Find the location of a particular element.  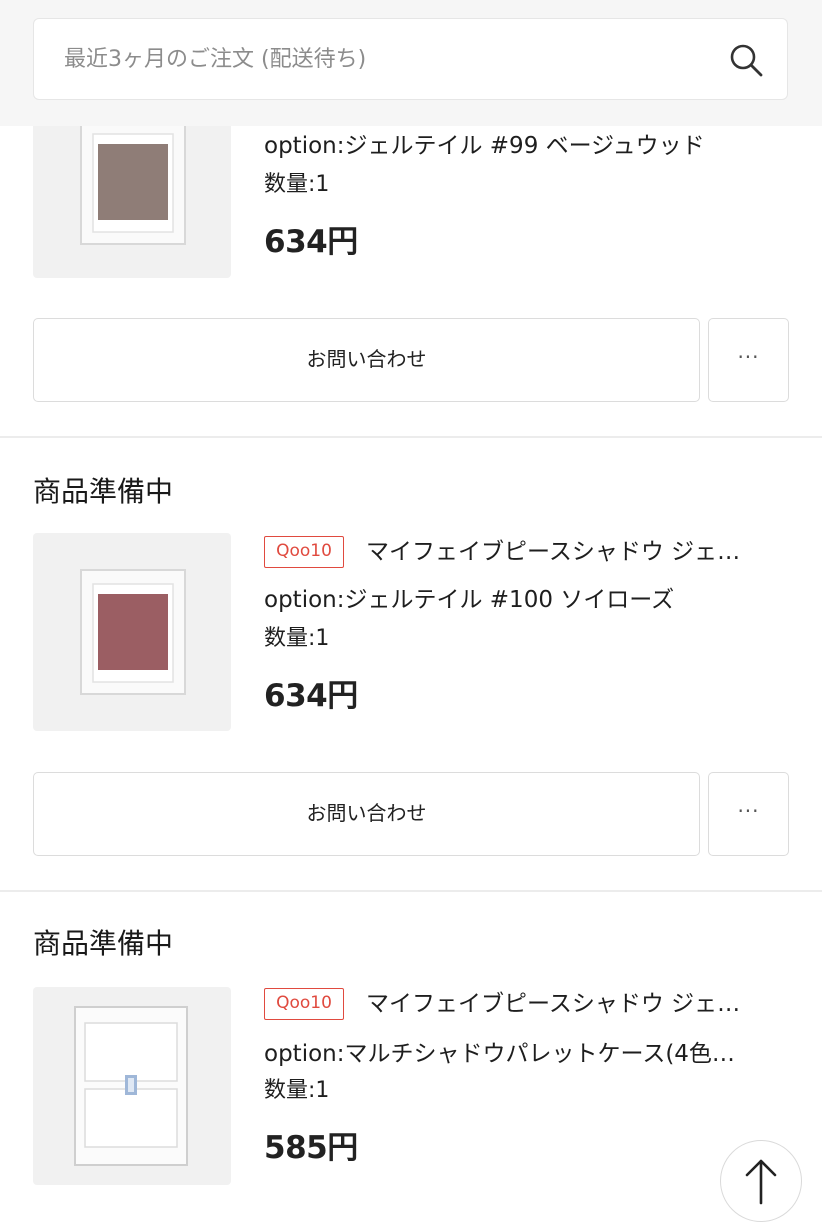

arrow-up-icon is located at coordinates (761, 1182).